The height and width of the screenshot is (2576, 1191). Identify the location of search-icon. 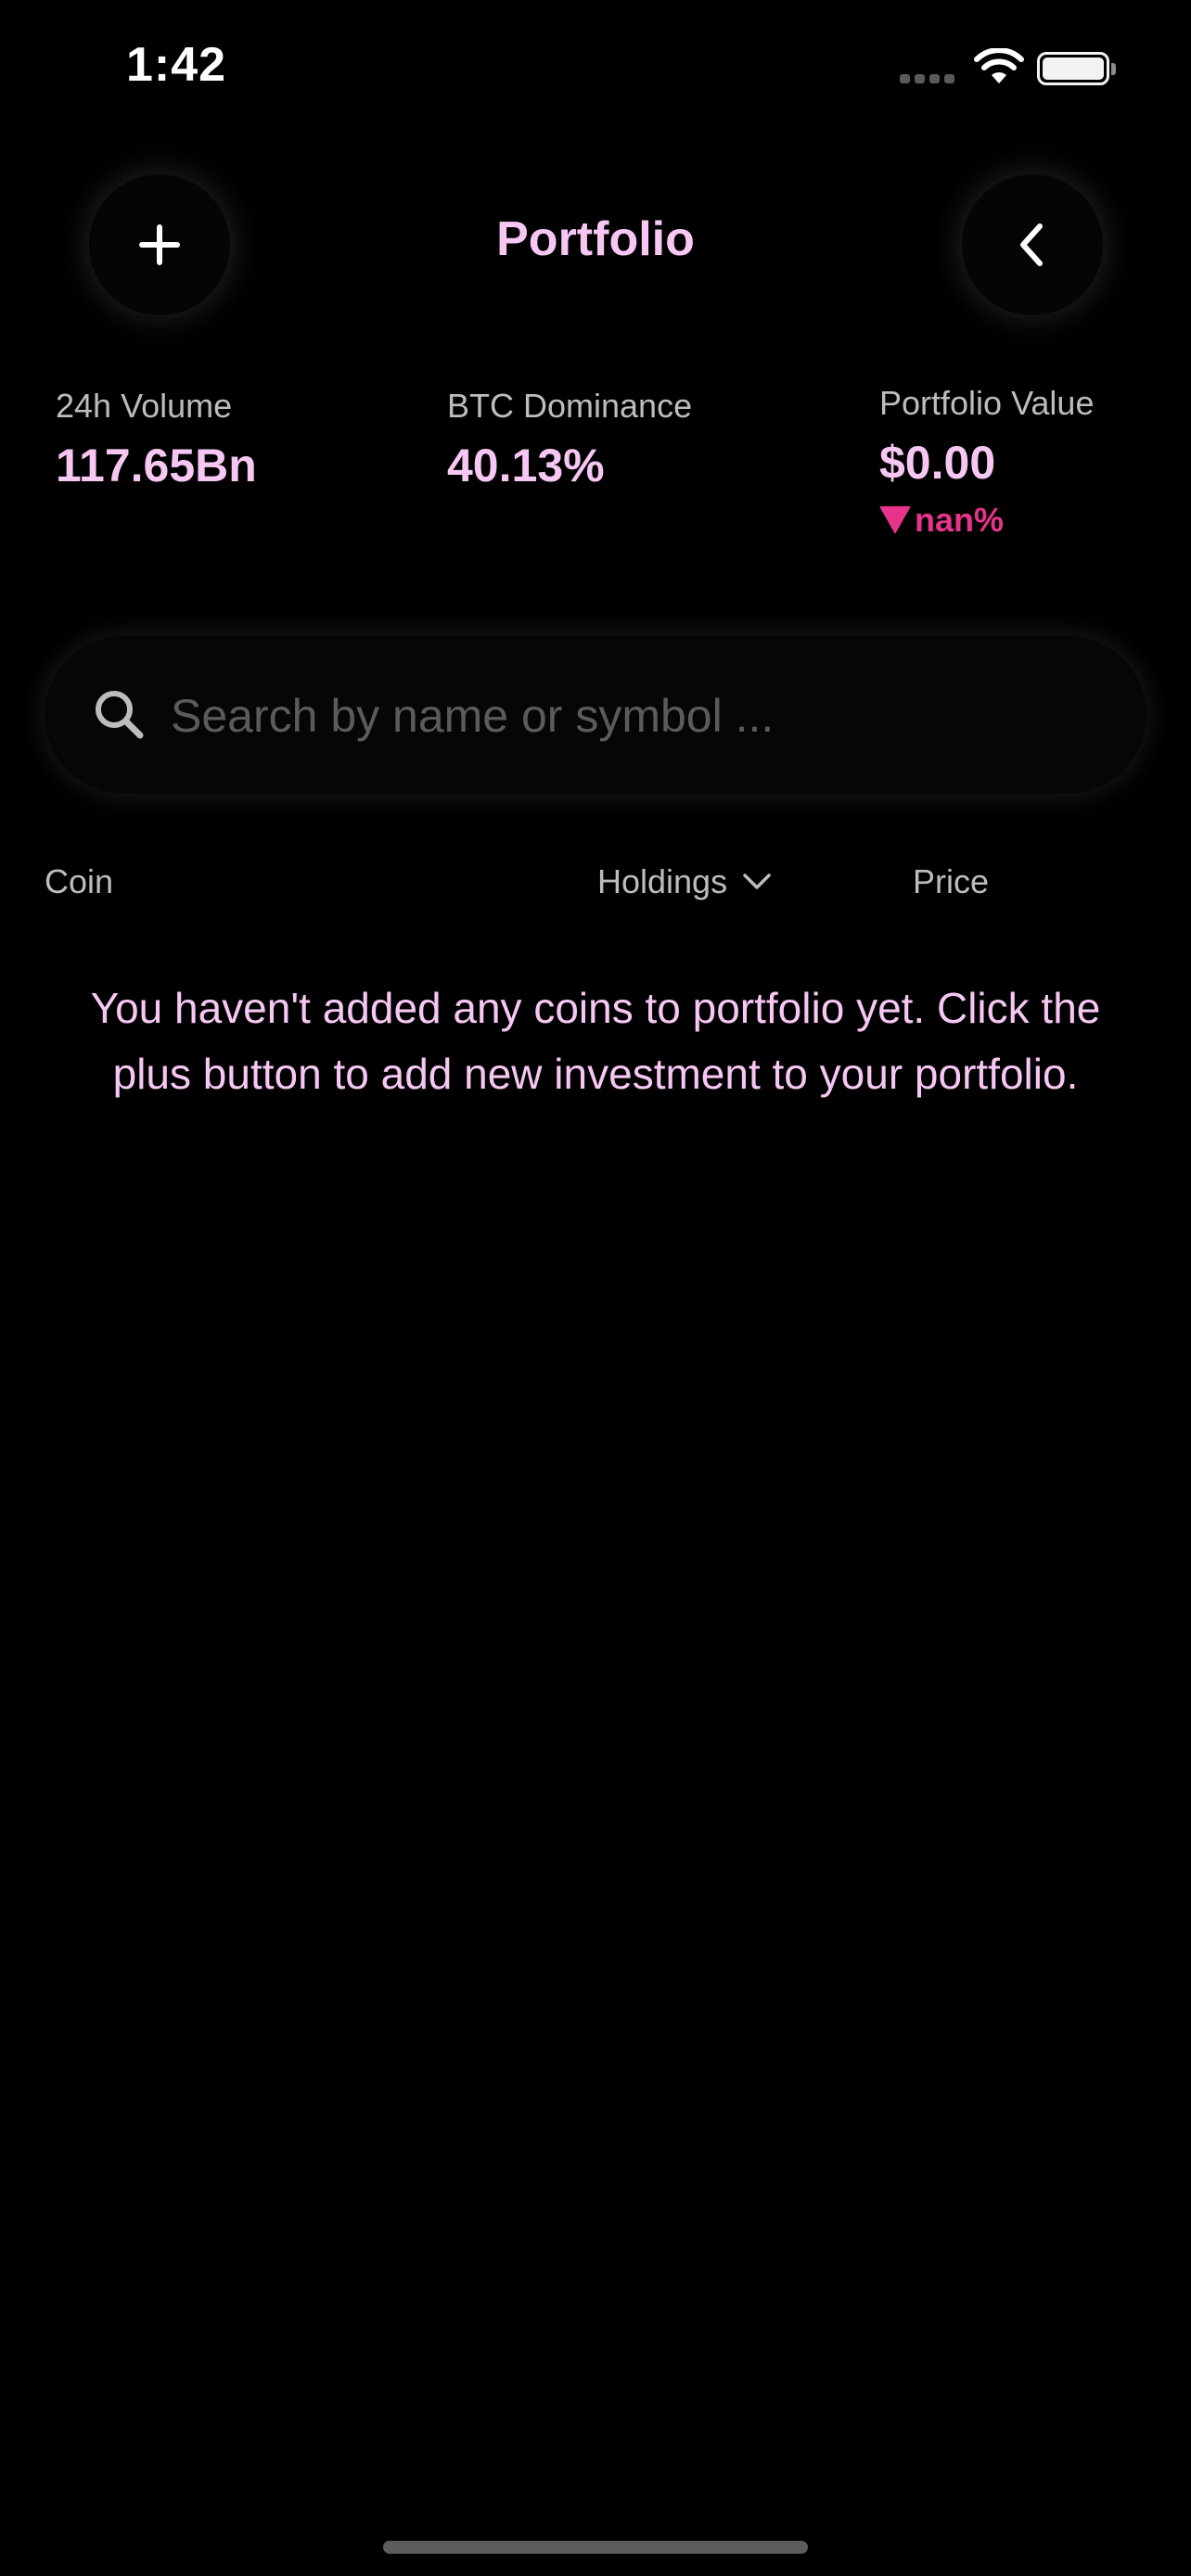
(120, 715).